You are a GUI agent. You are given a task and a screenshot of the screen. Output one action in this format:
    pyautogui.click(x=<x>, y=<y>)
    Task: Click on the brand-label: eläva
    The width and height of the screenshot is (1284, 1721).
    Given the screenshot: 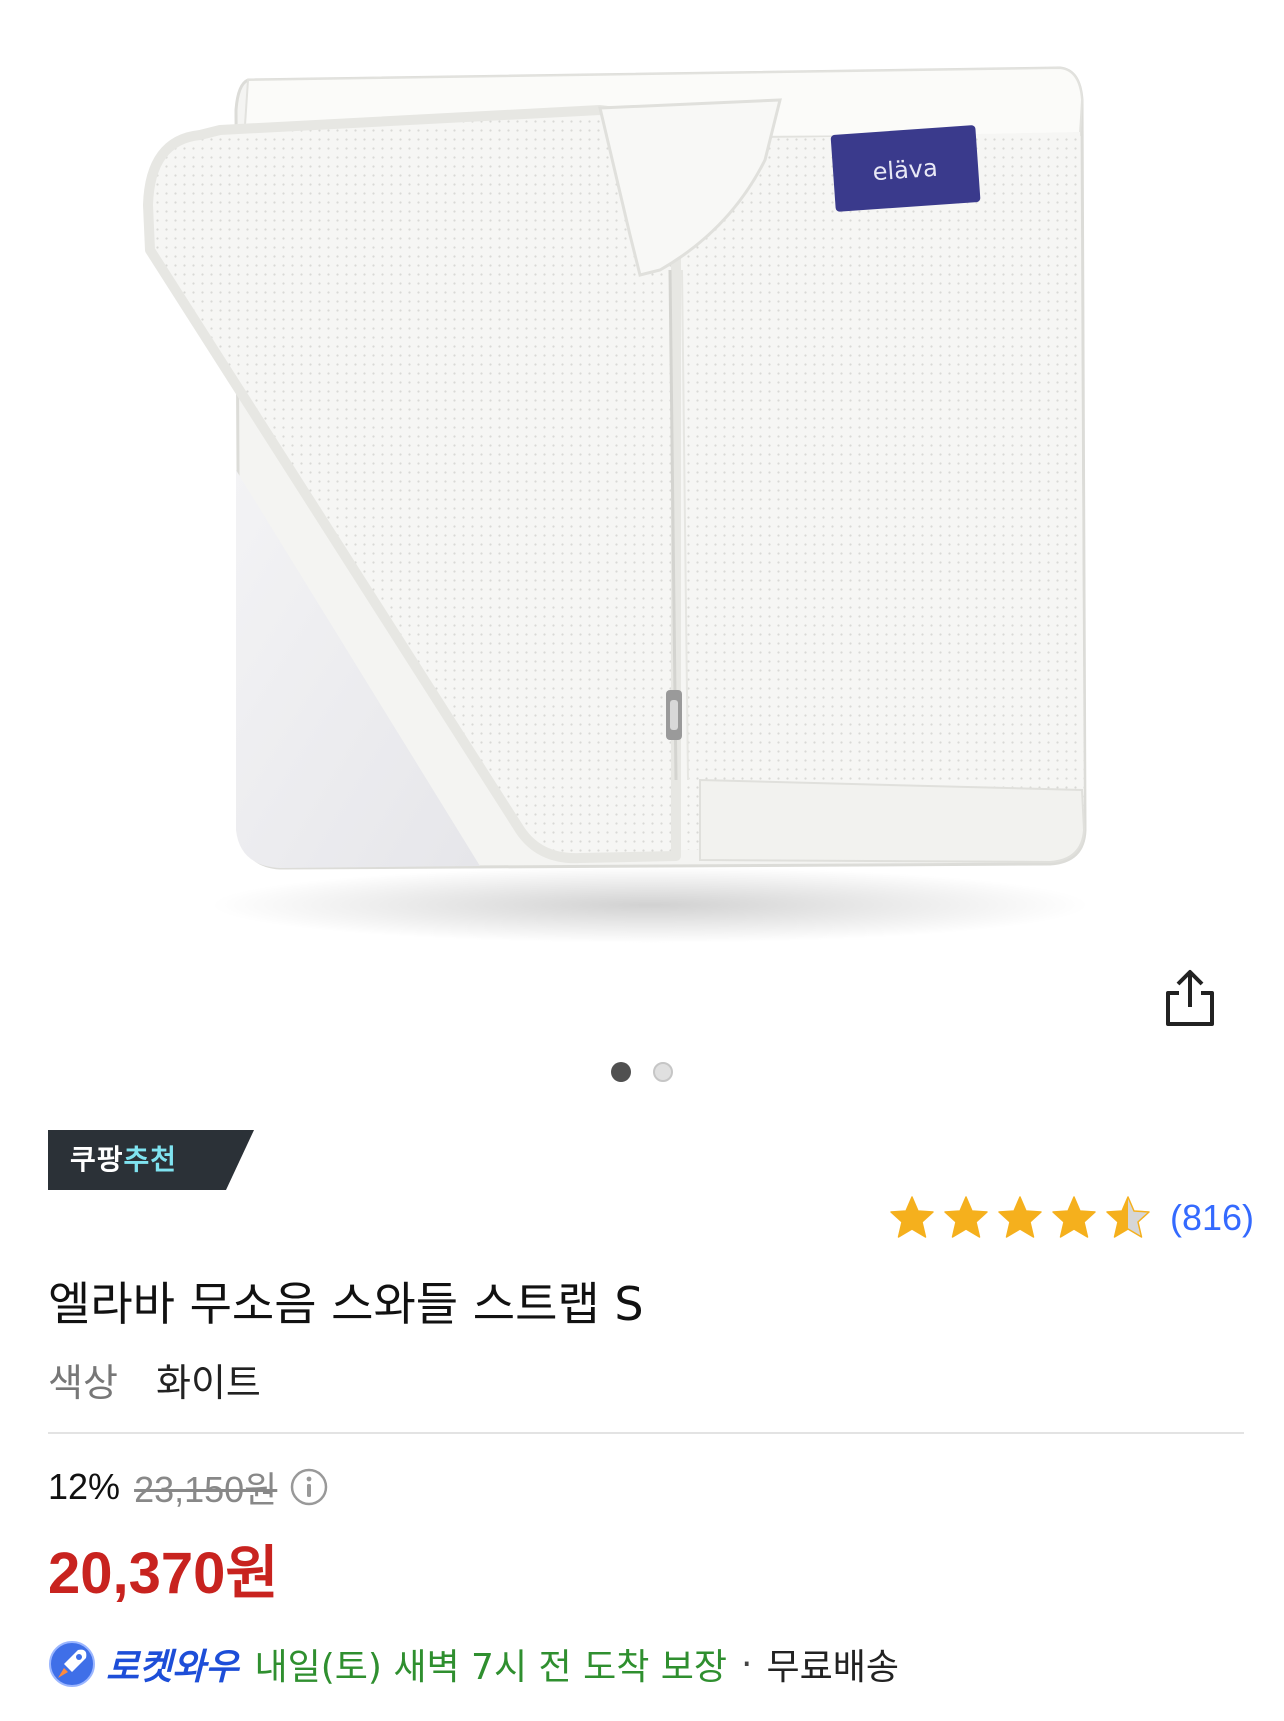 What is the action you would take?
    pyautogui.click(x=905, y=170)
    